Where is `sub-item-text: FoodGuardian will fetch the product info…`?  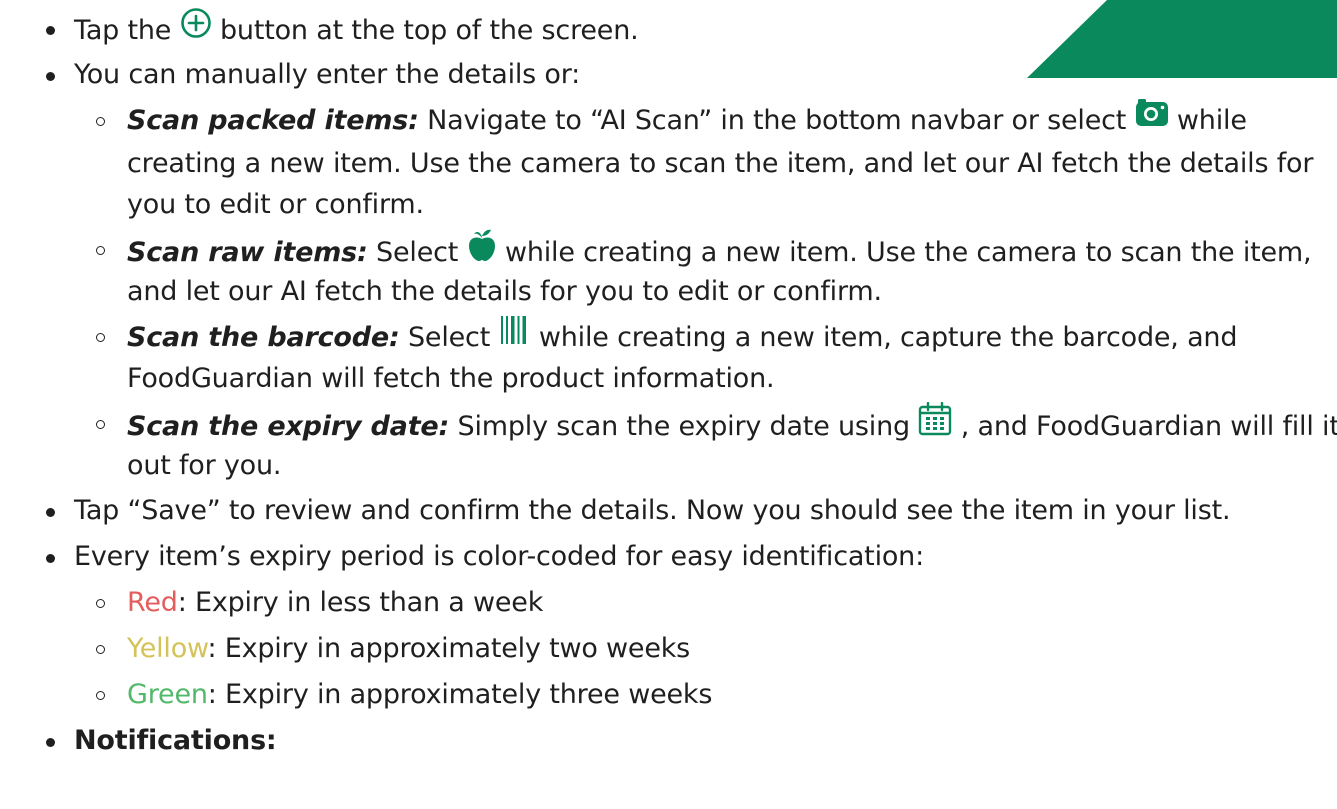 sub-item-text: FoodGuardian will fetch the product info… is located at coordinates (451, 378).